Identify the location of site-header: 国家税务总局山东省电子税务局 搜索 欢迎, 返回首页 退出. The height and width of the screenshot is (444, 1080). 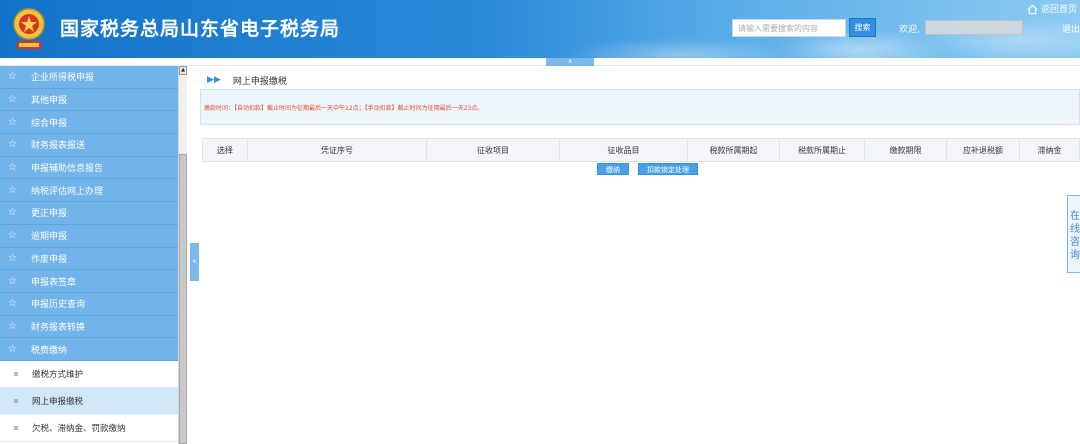
(540, 29).